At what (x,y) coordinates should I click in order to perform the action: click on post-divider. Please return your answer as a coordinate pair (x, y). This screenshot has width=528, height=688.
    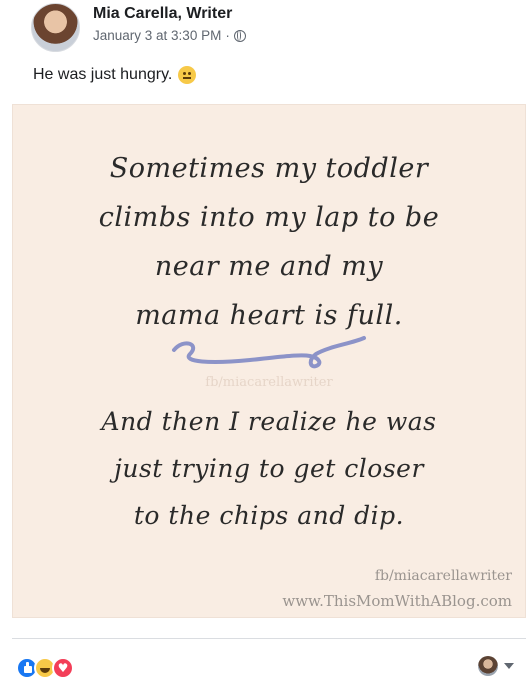
    Looking at the image, I should click on (269, 638).